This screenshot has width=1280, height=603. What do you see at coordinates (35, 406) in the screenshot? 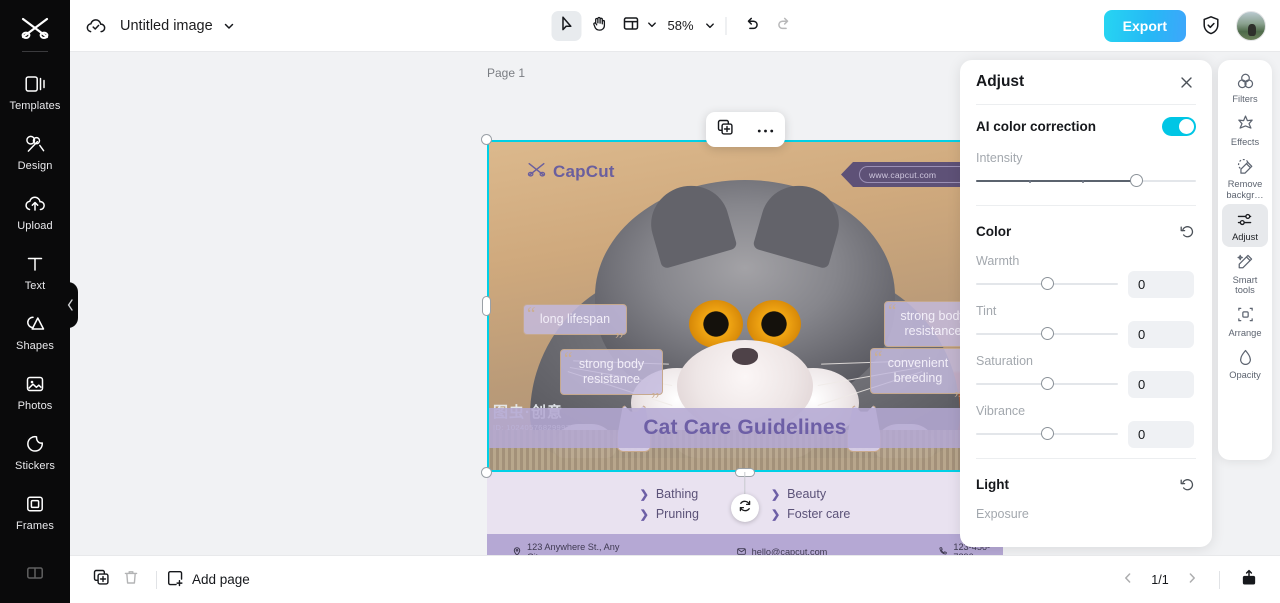
I see `sidebar-label: Photos` at bounding box center [35, 406].